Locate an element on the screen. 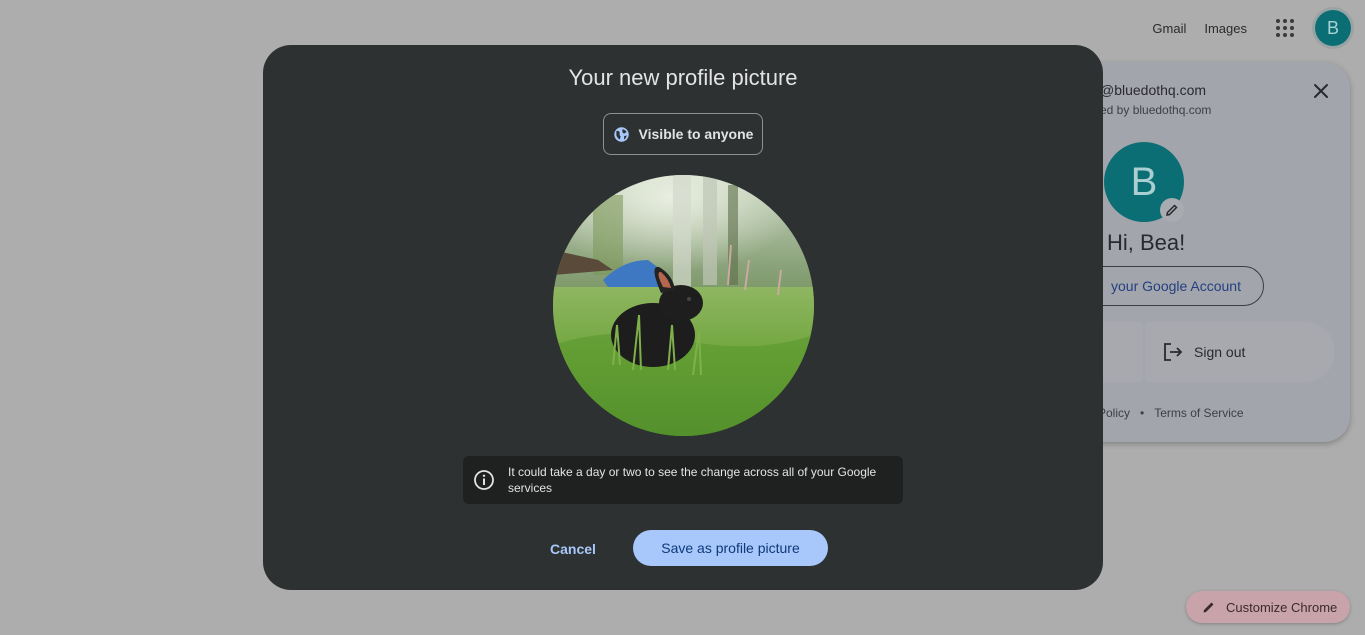  customize-chrome-button: Customize Chrome is located at coordinates (1268, 607).